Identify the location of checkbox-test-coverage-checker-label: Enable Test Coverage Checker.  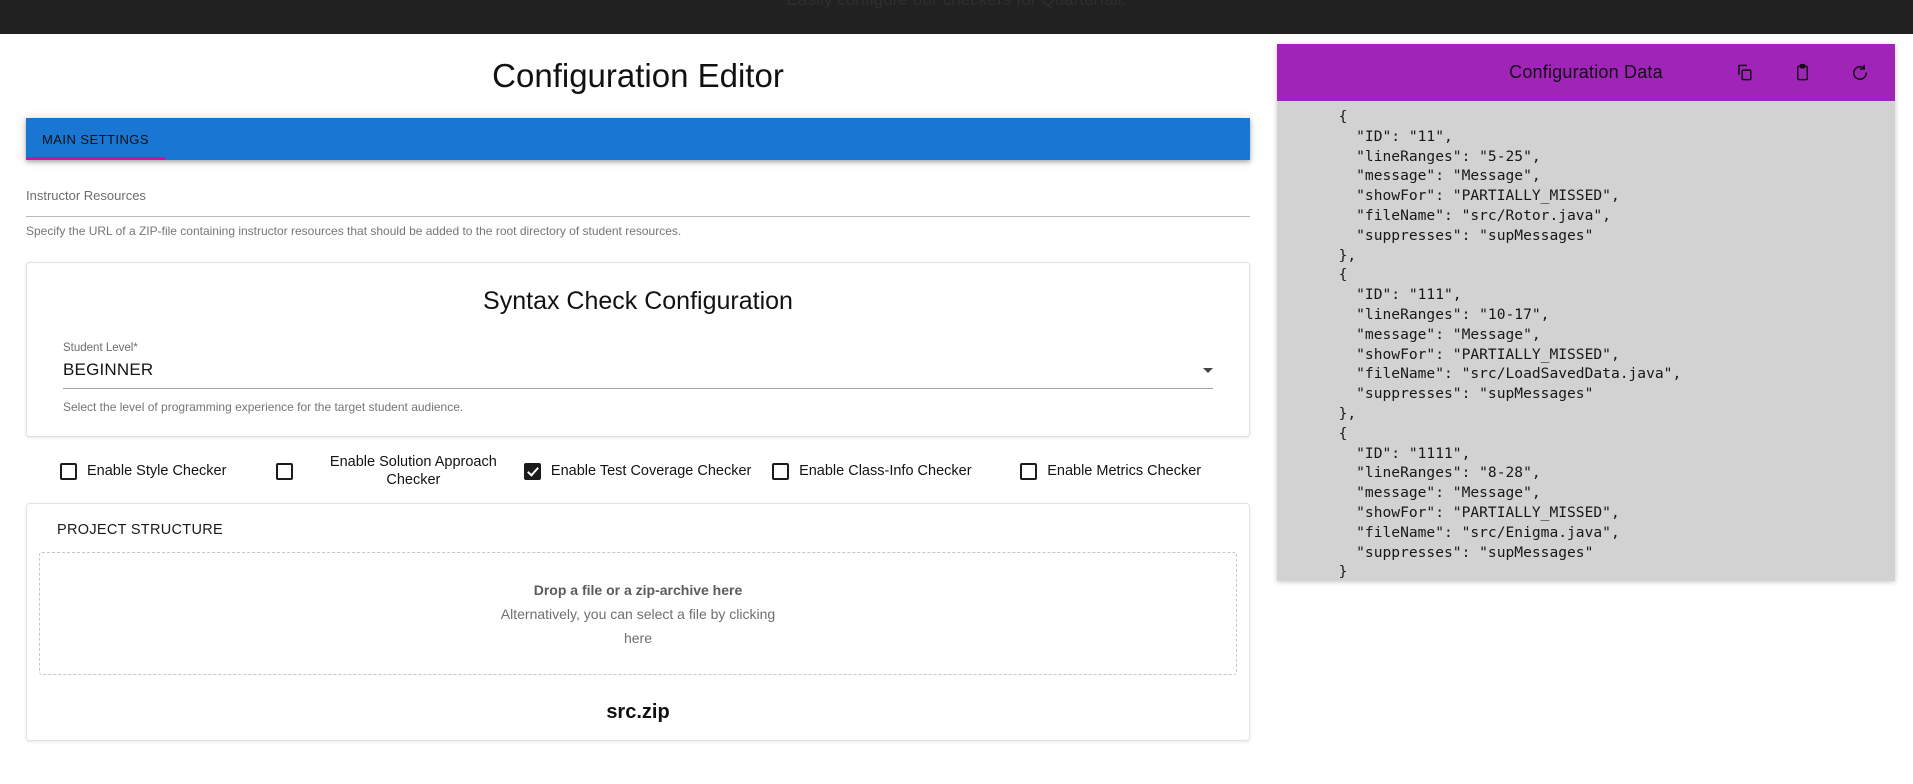
(651, 471).